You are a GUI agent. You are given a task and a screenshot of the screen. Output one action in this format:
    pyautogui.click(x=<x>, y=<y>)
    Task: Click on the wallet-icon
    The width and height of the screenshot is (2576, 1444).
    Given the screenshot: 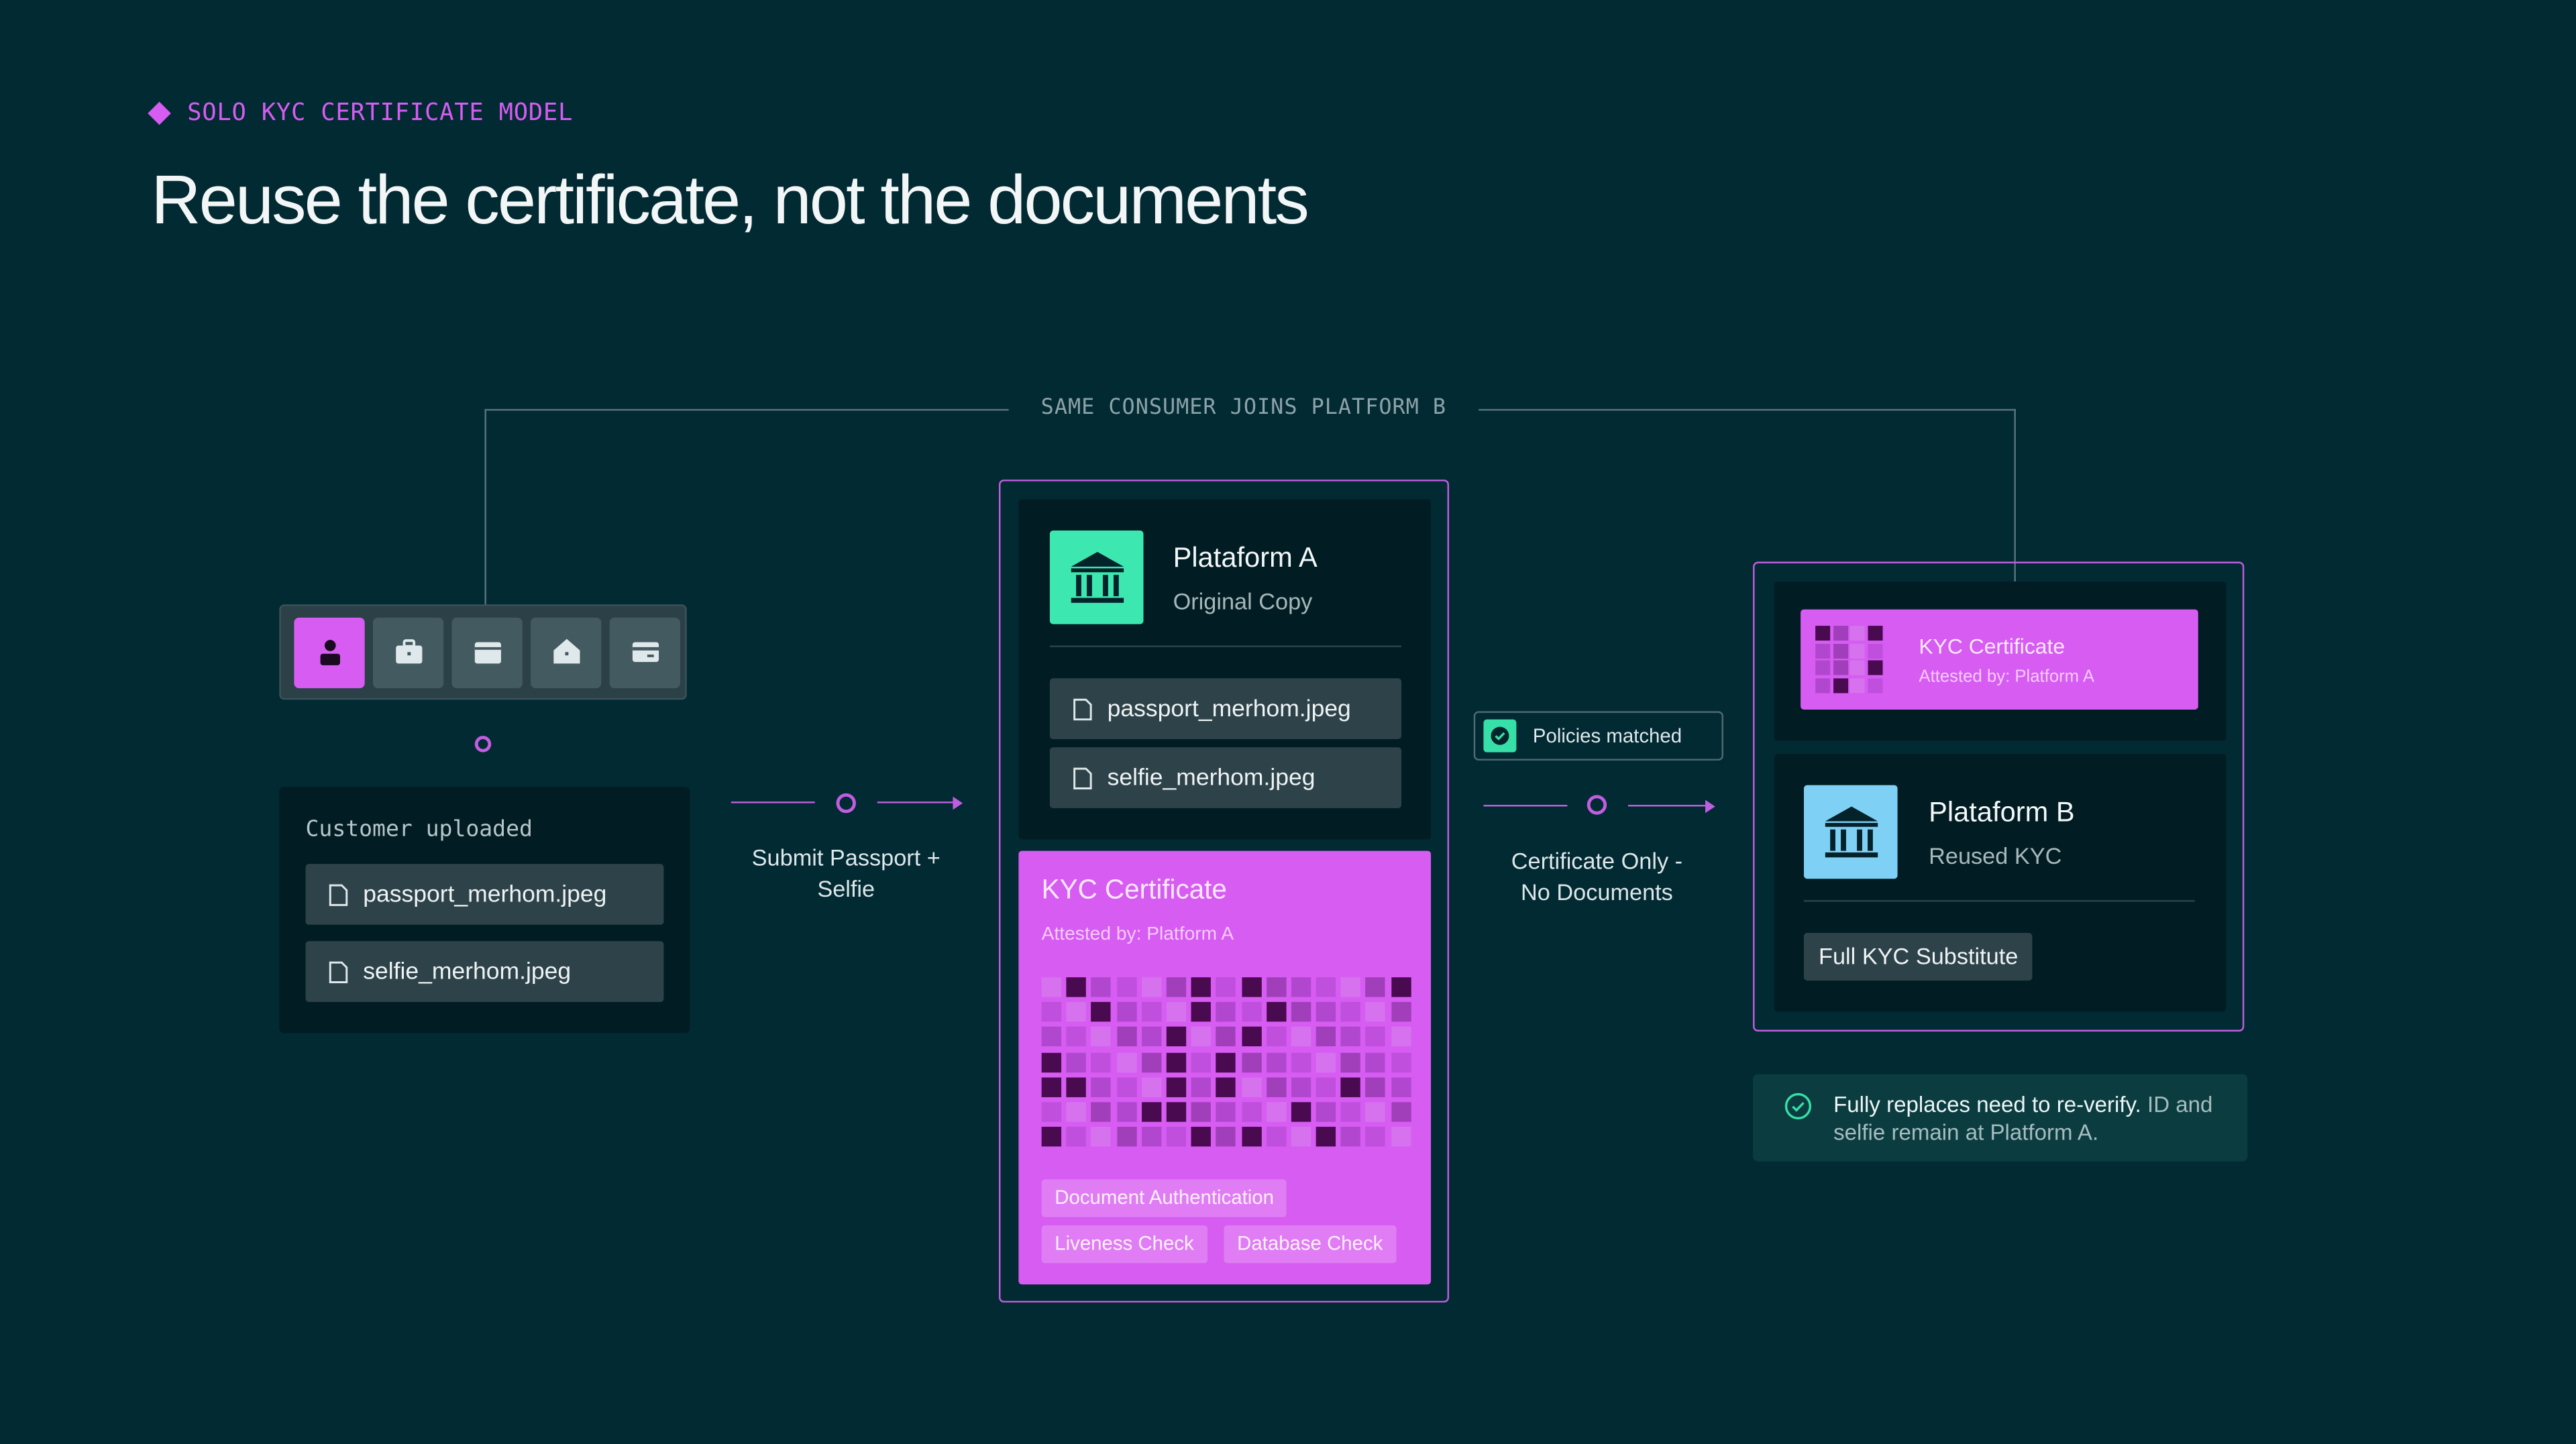 What is the action you would take?
    pyautogui.click(x=487, y=651)
    